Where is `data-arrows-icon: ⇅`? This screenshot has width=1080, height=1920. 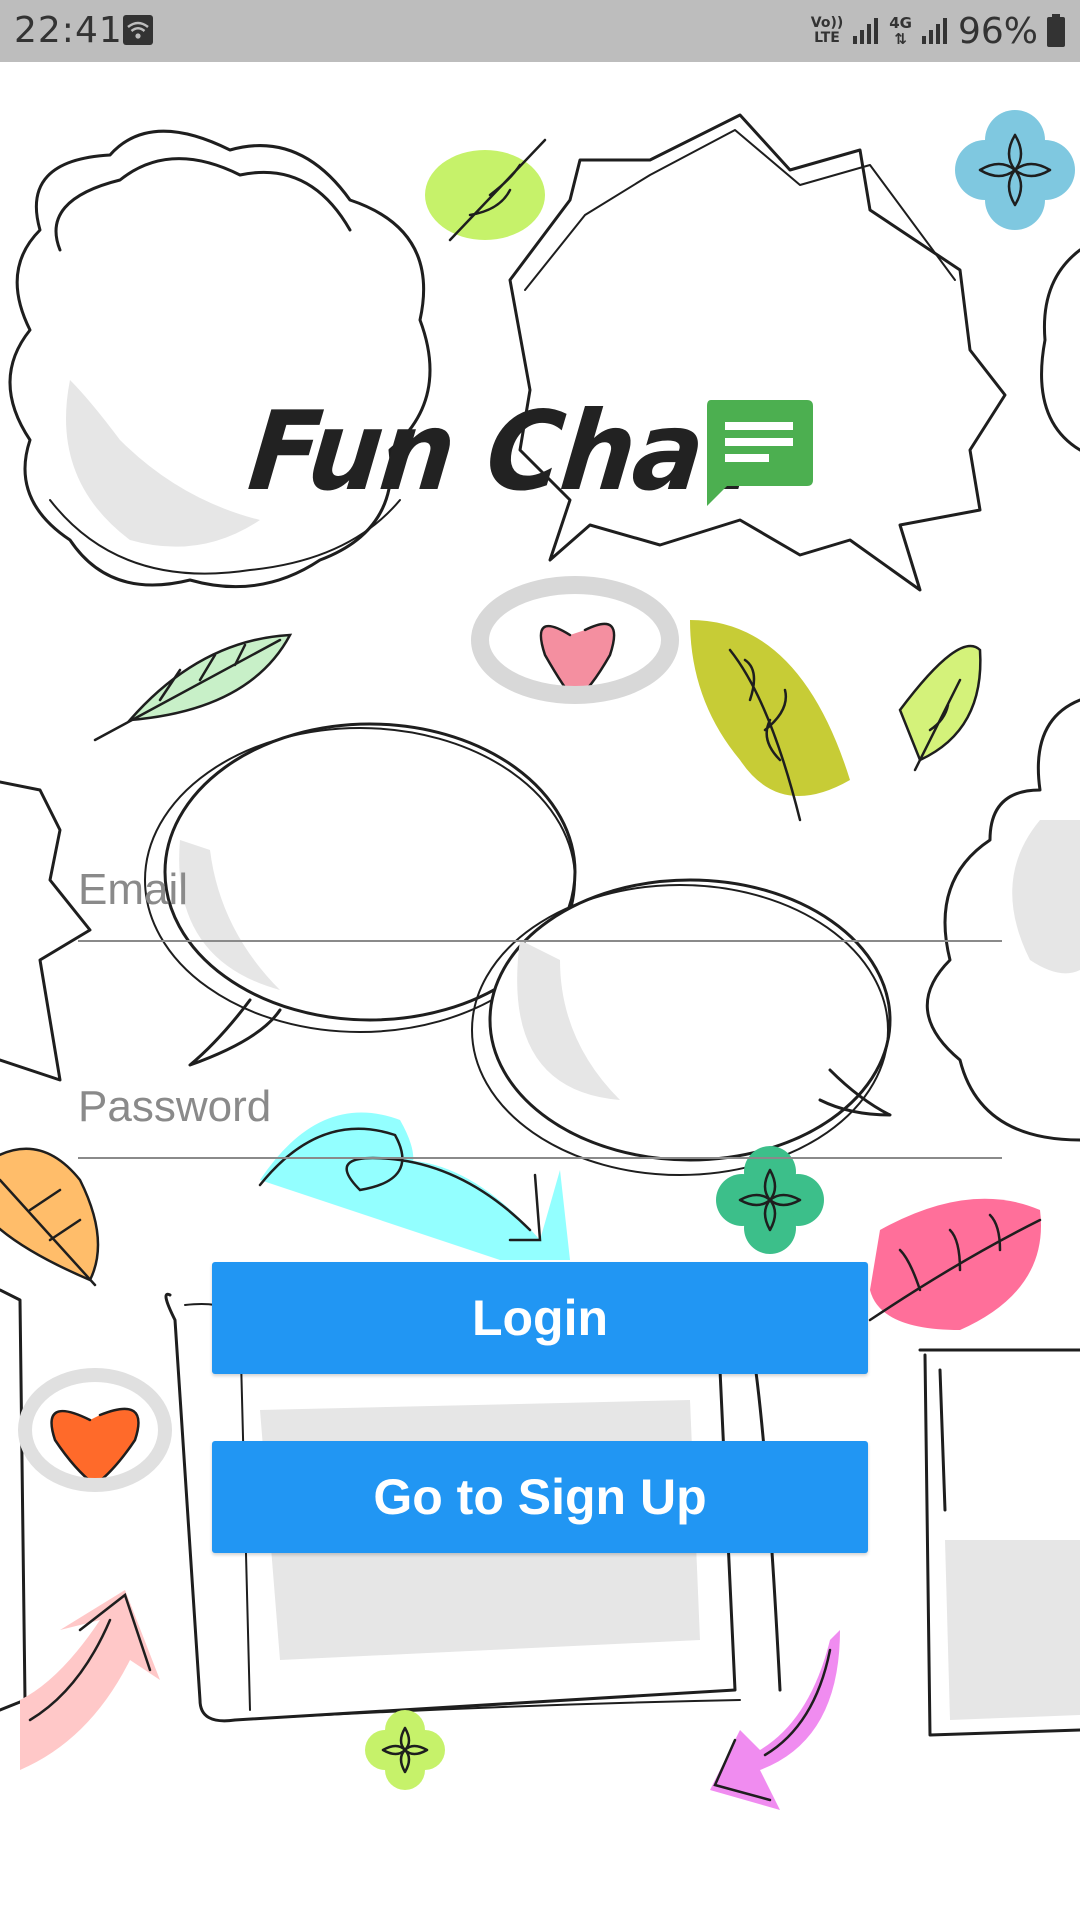 data-arrows-icon: ⇅ is located at coordinates (900, 39).